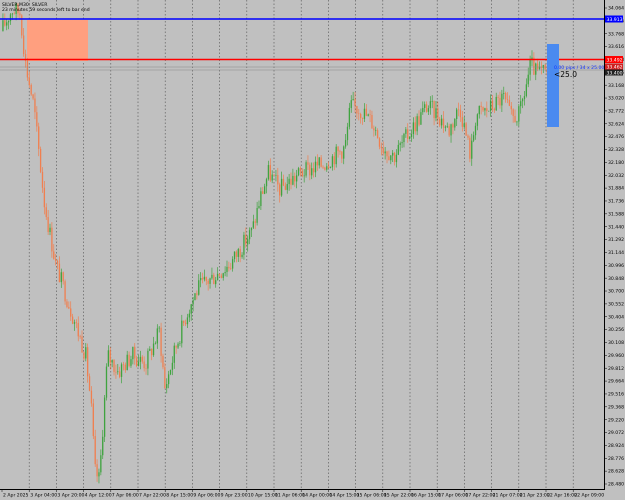 The height and width of the screenshot is (500, 625). What do you see at coordinates (616, 304) in the screenshot?
I see `price-tick-label: 30.552` at bounding box center [616, 304].